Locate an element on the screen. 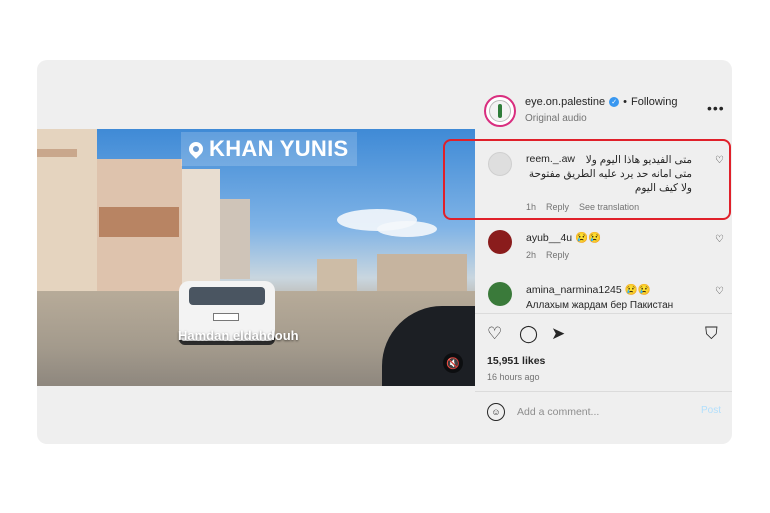  avatar is located at coordinates (500, 111).